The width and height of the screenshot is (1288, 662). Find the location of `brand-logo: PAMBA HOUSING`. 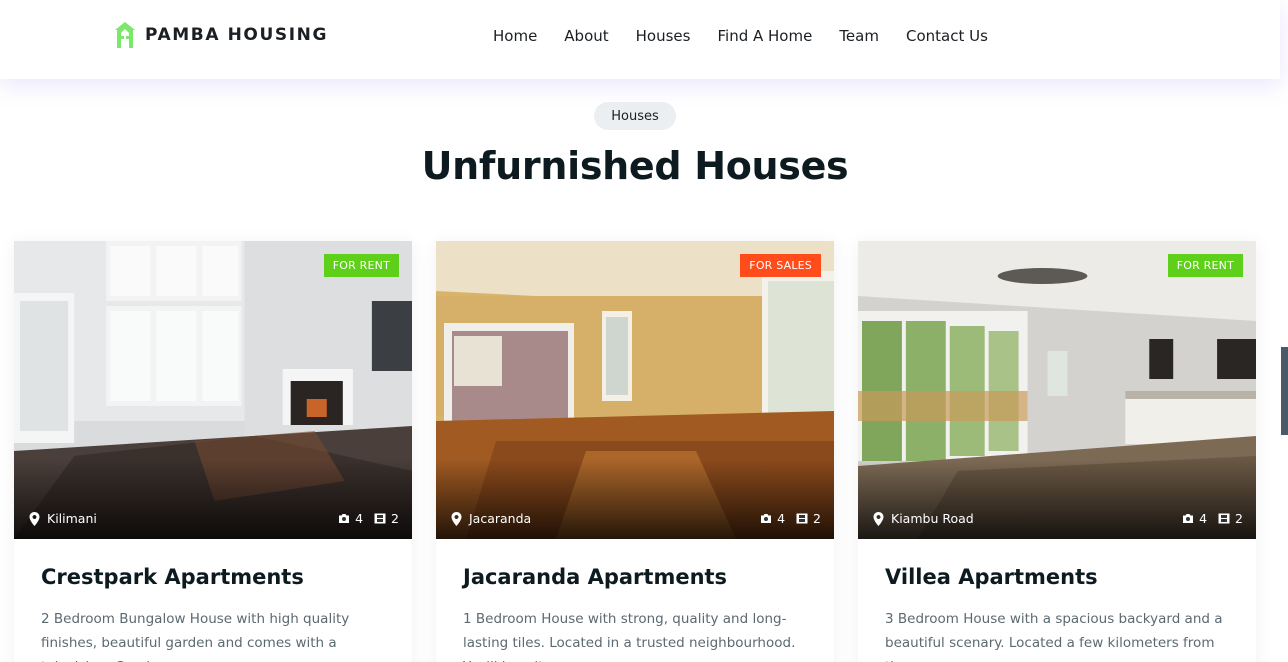

brand-logo: PAMBA HOUSING is located at coordinates (221, 35).